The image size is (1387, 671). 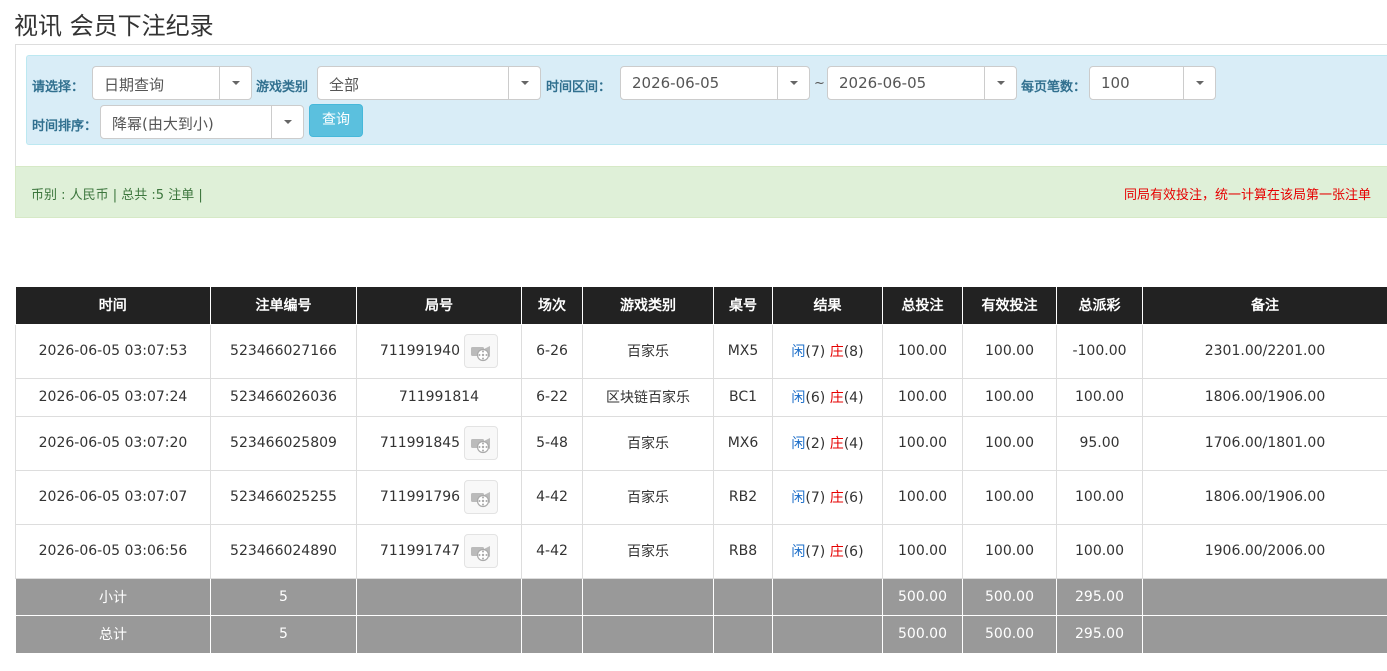 I want to click on cell-bet-id: 523466025809, so click(x=283, y=443).